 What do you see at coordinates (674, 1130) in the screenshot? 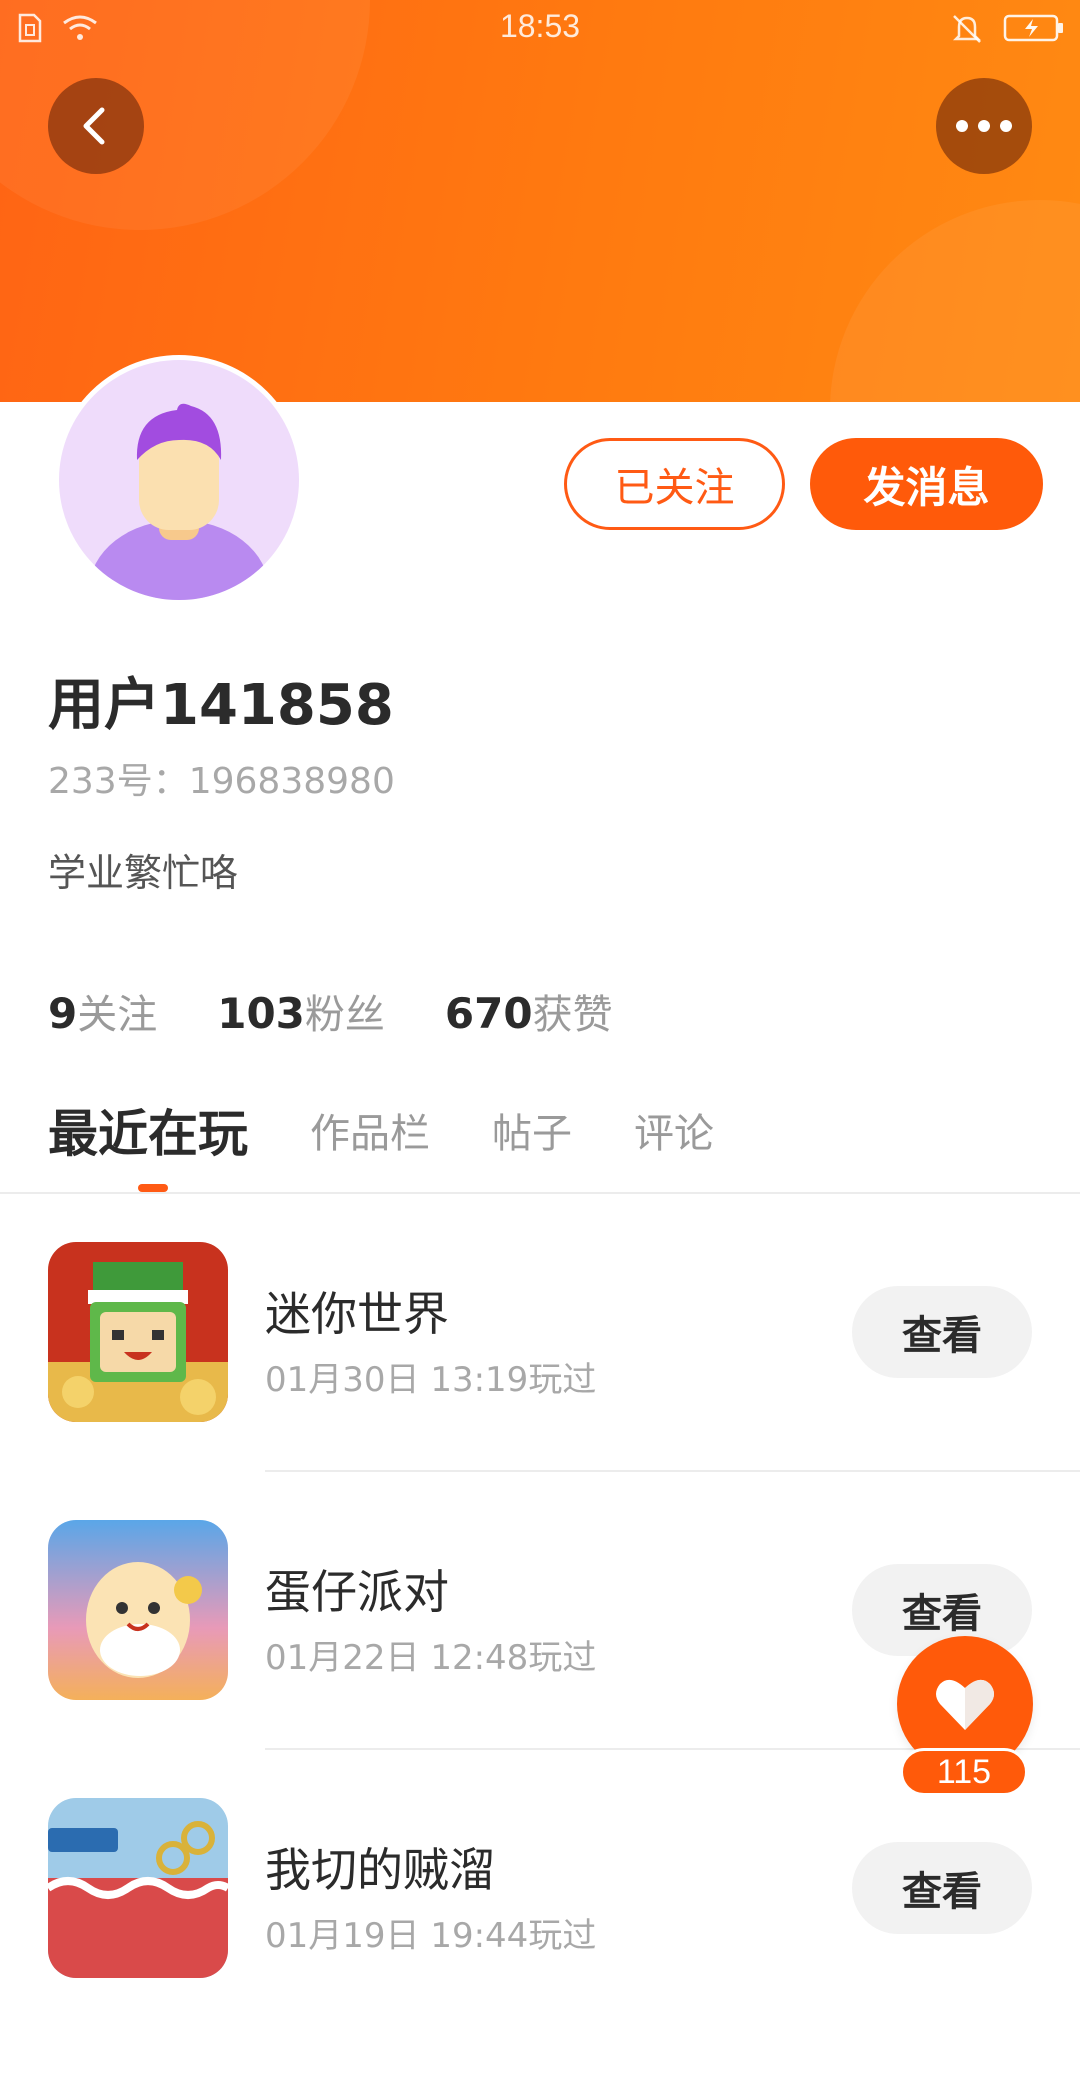
I see `tab-comments: 评论` at bounding box center [674, 1130].